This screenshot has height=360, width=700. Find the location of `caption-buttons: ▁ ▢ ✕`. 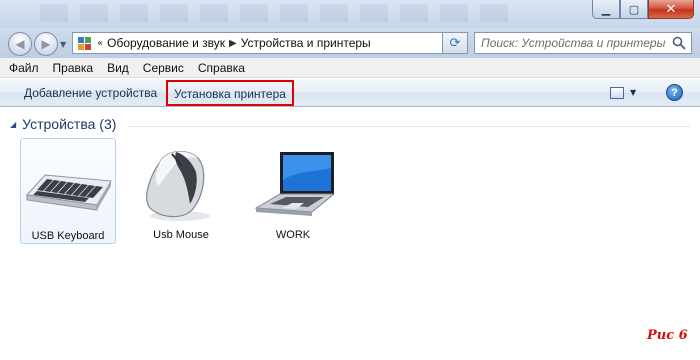

caption-buttons: ▁ ▢ ✕ is located at coordinates (643, 9).